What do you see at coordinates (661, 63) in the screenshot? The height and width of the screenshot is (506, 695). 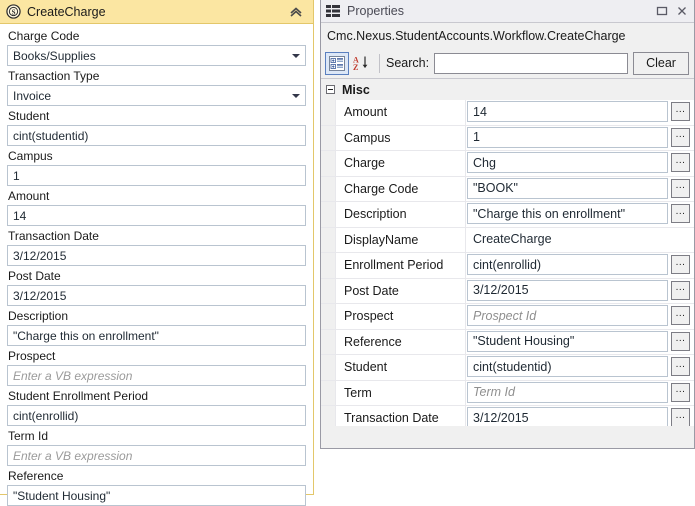 I see `clear-search-button: Clear` at bounding box center [661, 63].